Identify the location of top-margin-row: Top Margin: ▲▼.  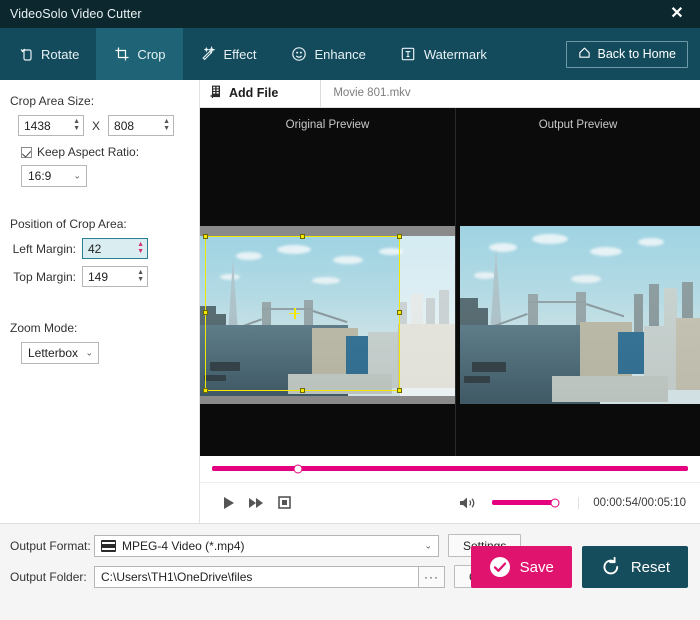
(101, 276).